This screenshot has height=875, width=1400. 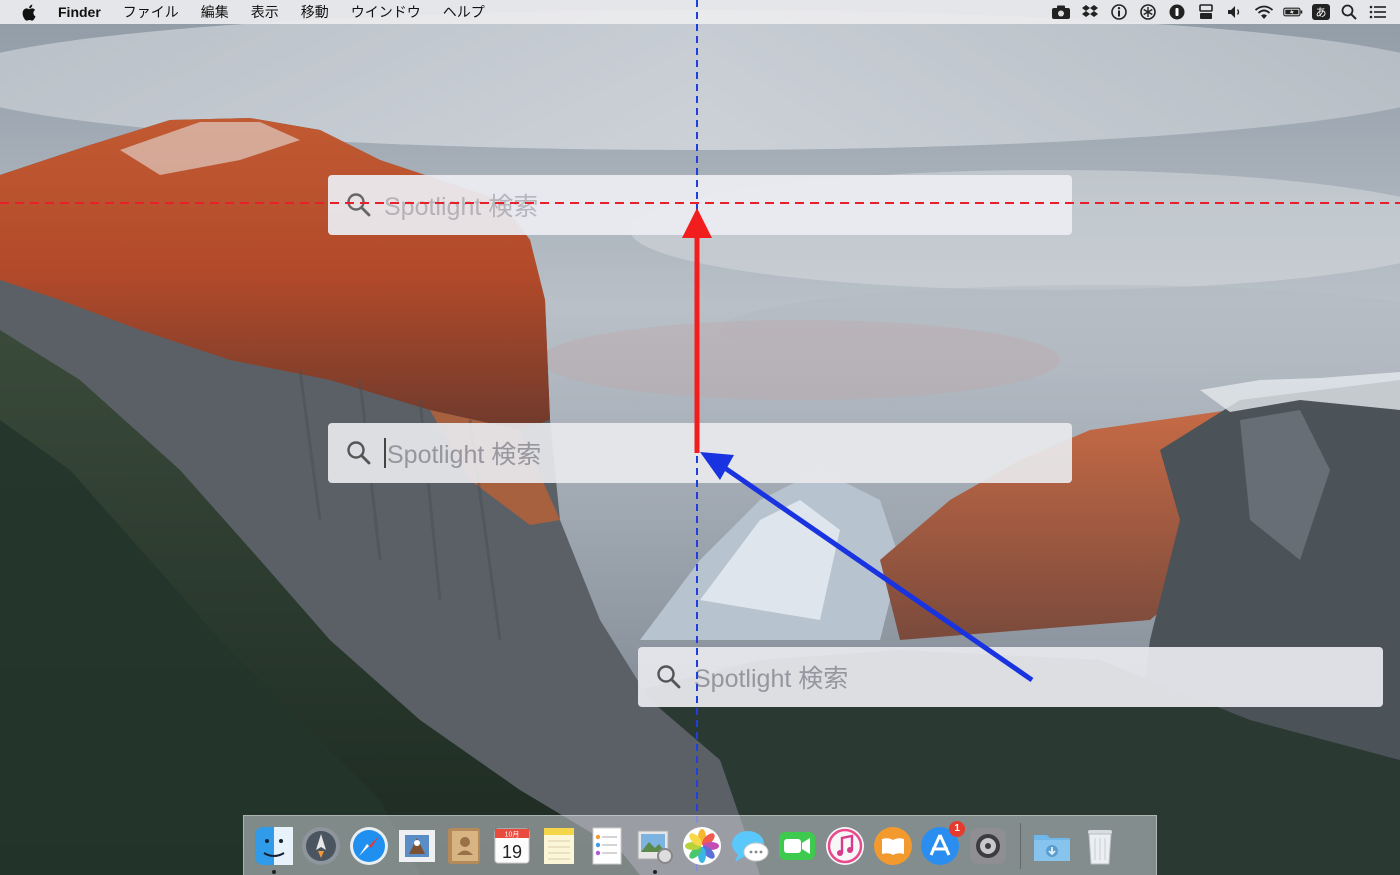 I want to click on dock-ibooks, so click(x=893, y=846).